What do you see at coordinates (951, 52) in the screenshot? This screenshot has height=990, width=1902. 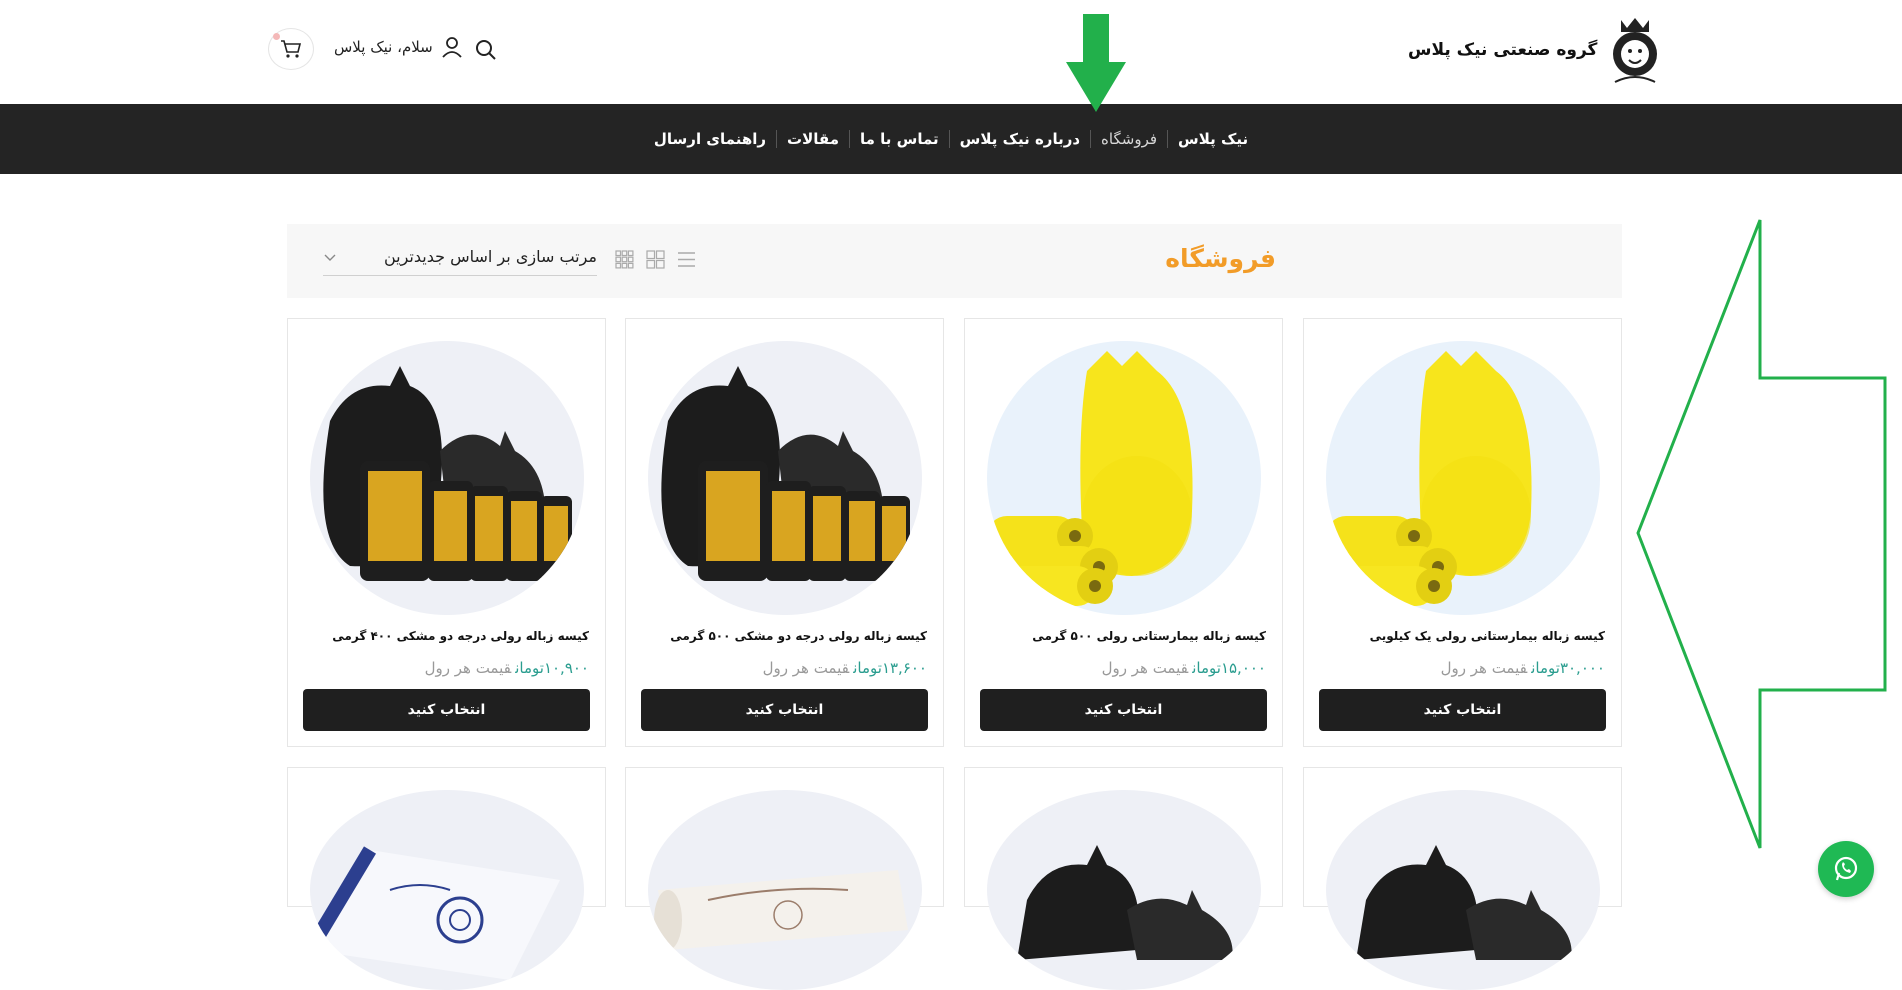 I see `site-header: گروه صنعتی نیک پلاس سلام، نیک پلاس` at bounding box center [951, 52].